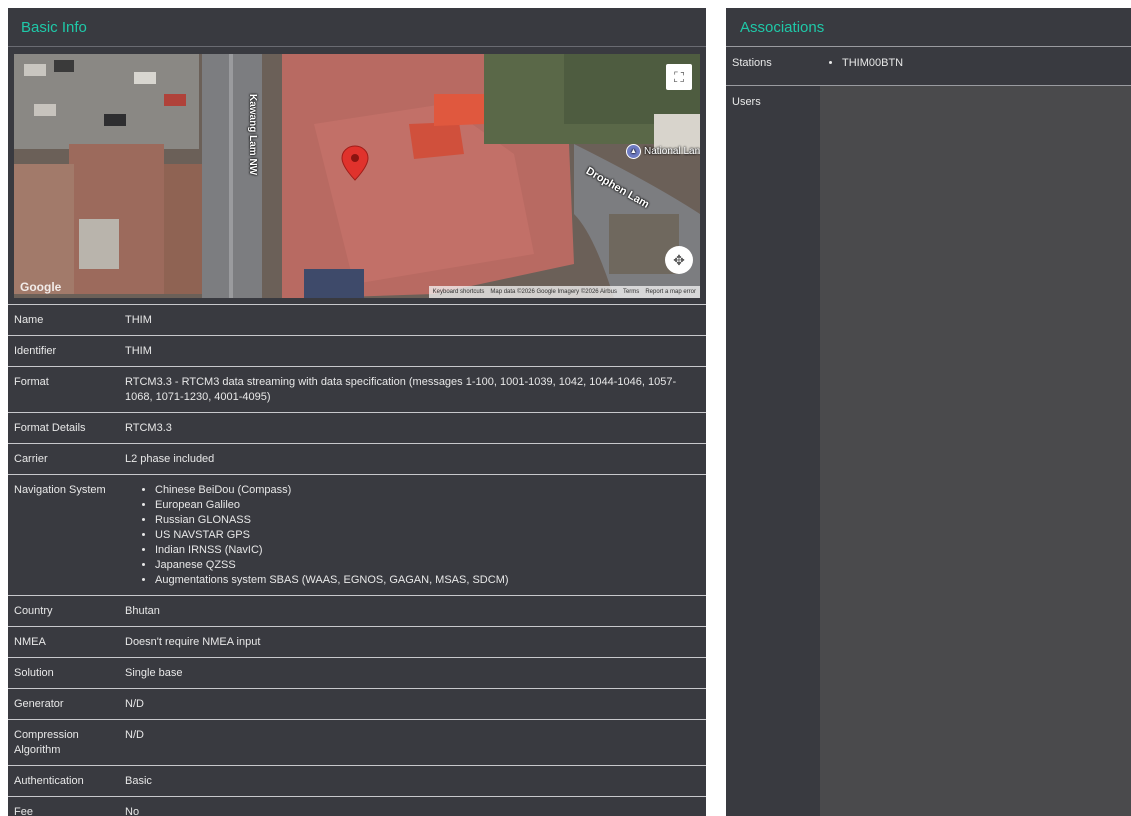 This screenshot has width=1131, height=816. I want to click on info-row-authentication: Authentication Basic, so click(357, 780).